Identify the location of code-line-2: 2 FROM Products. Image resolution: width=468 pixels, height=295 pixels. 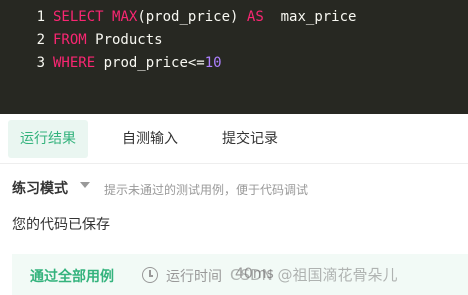
(81, 40).